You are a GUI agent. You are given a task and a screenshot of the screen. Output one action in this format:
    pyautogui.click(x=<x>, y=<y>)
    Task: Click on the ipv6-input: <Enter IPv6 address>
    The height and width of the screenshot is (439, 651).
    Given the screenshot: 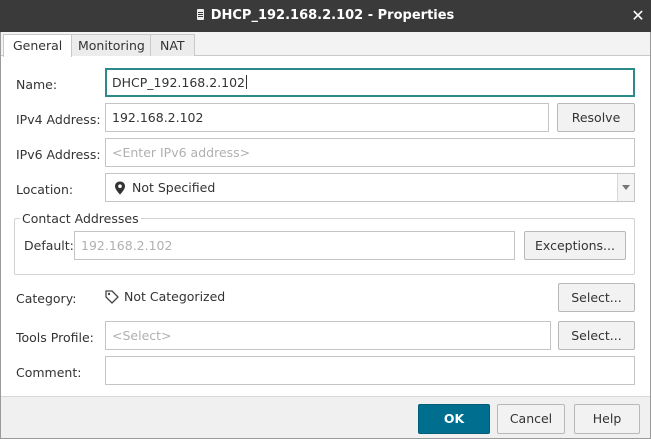 What is the action you would take?
    pyautogui.click(x=370, y=152)
    